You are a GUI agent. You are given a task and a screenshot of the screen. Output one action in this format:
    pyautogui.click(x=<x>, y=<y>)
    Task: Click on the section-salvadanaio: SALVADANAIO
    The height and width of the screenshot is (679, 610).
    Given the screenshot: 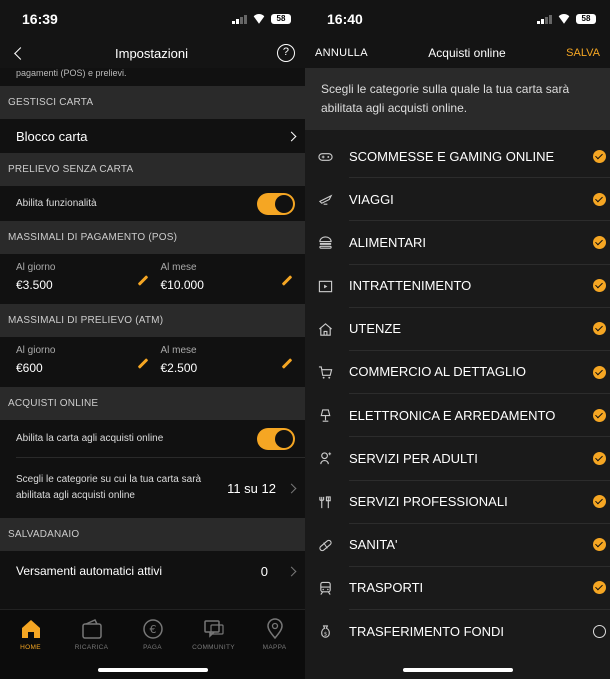 What is the action you would take?
    pyautogui.click(x=152, y=534)
    